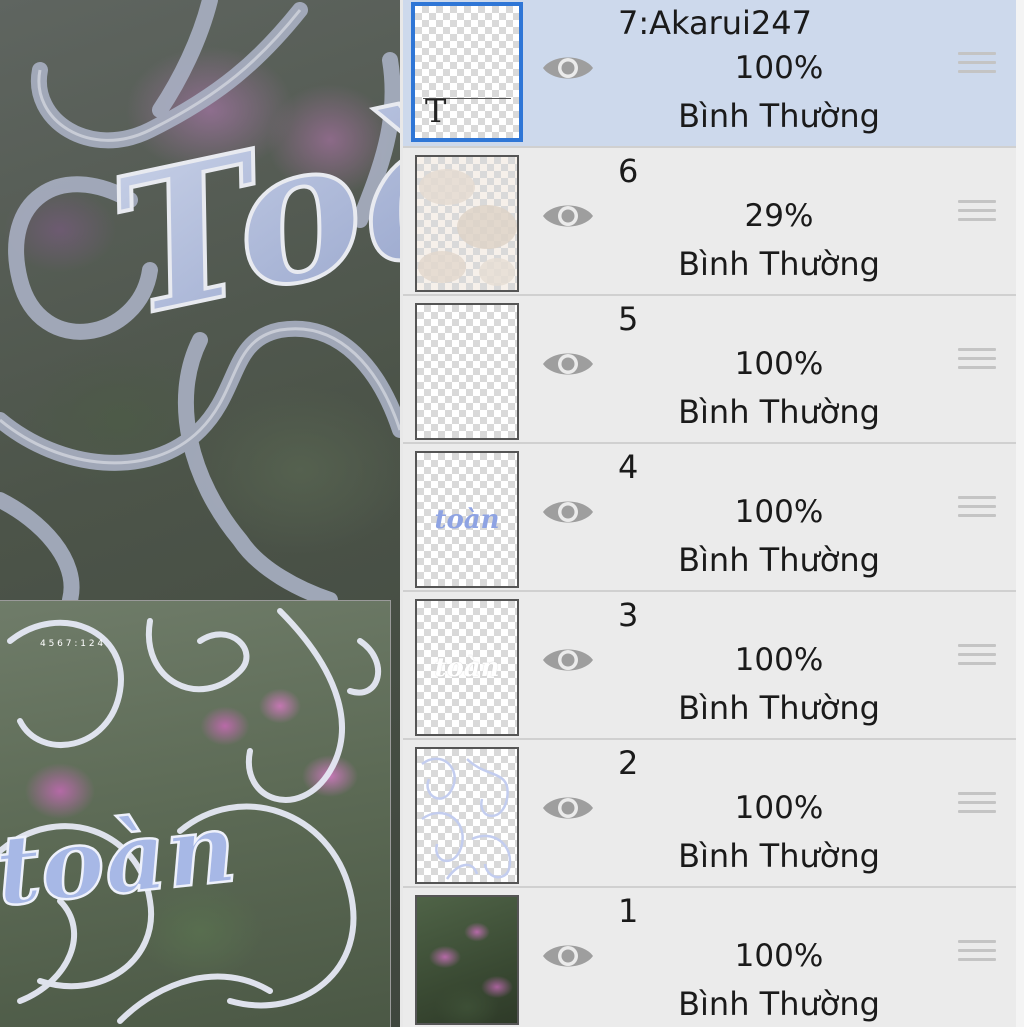  I want to click on layer-name: 1, so click(628, 911).